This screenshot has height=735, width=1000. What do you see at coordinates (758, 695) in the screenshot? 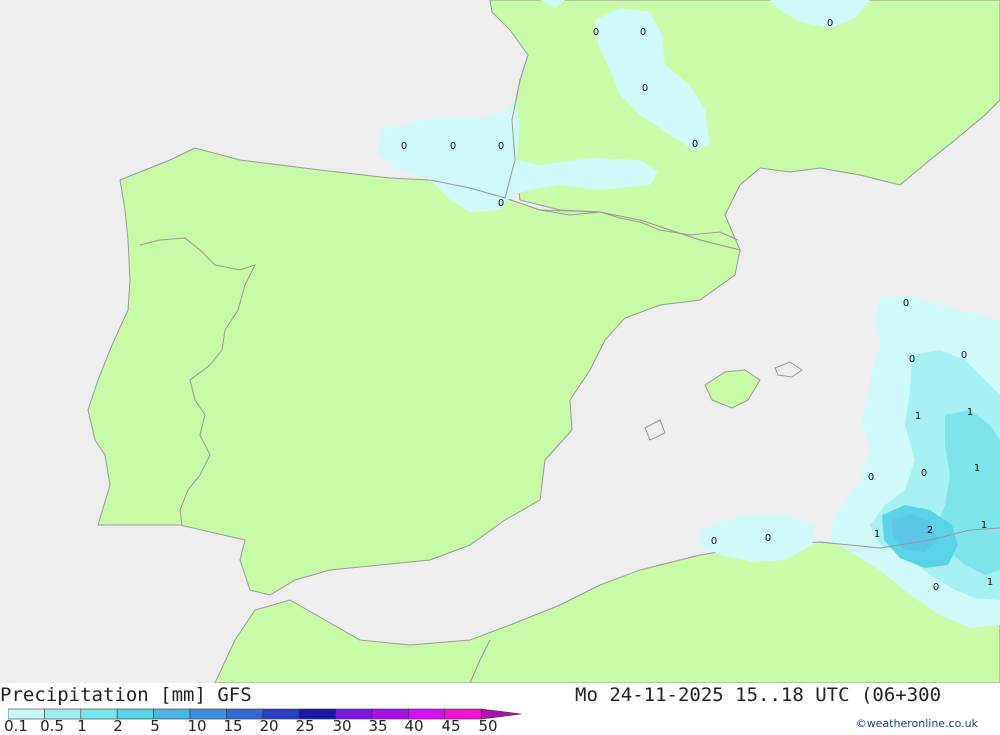
I see `forecast-datetime: Mo 24-11-2025 15..18 UTC (06+300` at bounding box center [758, 695].